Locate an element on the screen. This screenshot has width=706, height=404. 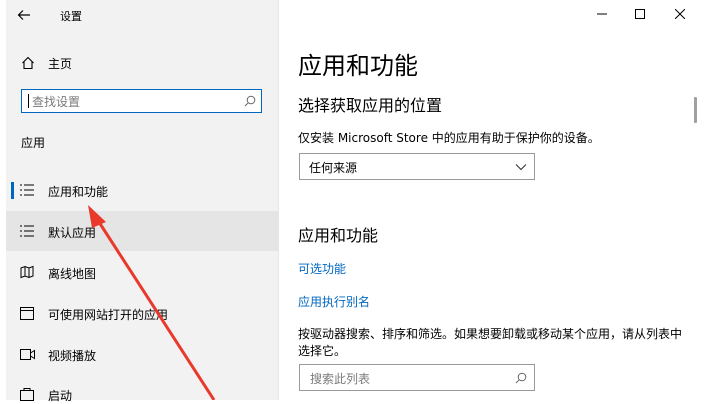
sidebar-item-startup: 启动 is located at coordinates (60, 395).